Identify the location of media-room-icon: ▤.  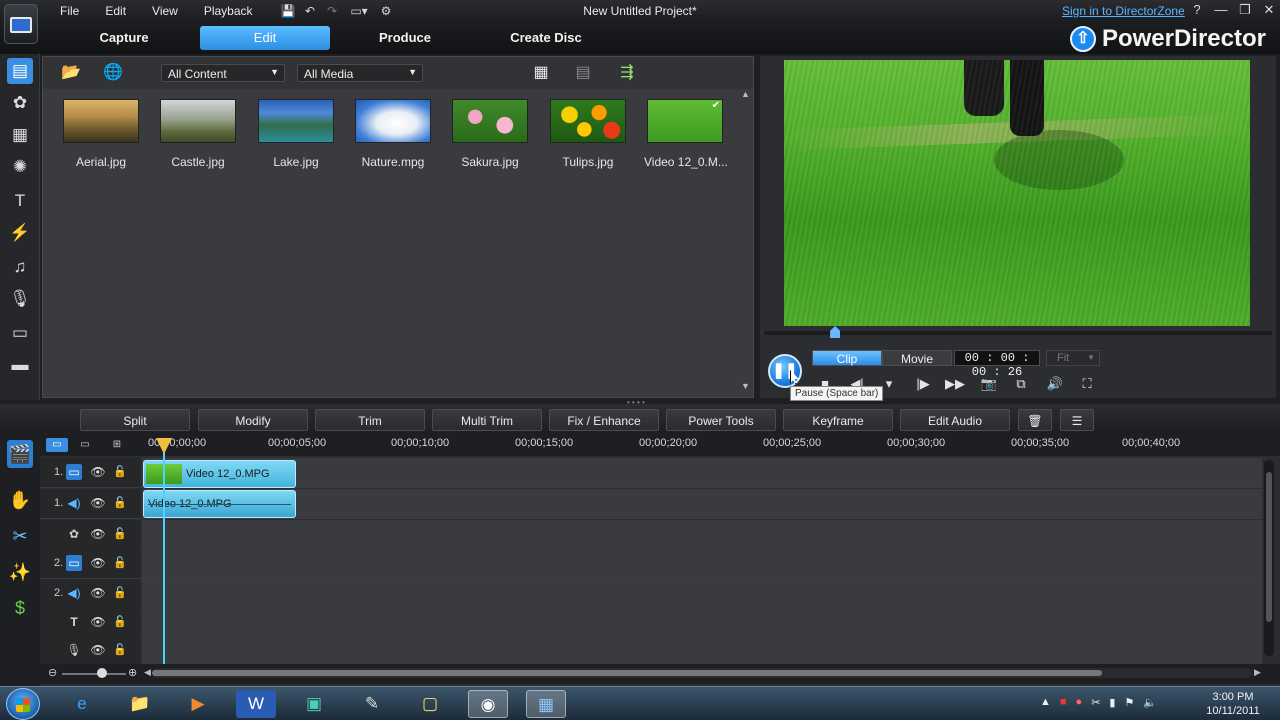
(20, 71).